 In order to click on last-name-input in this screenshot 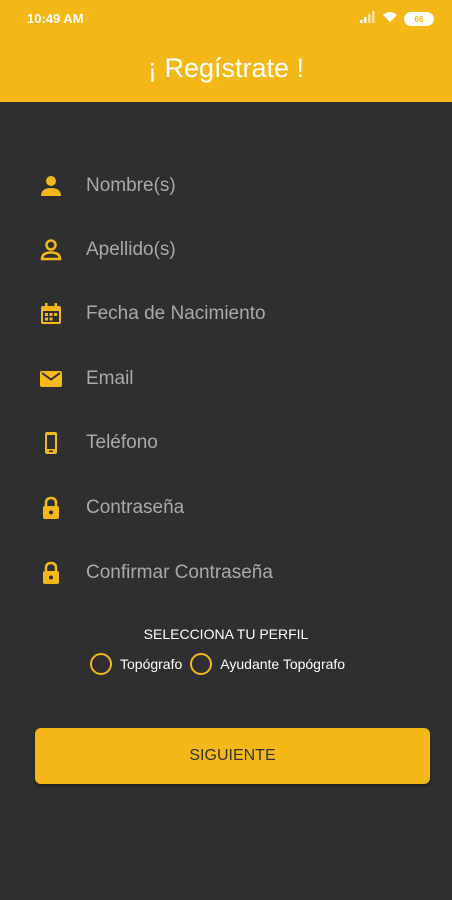, I will do `click(251, 250)`.